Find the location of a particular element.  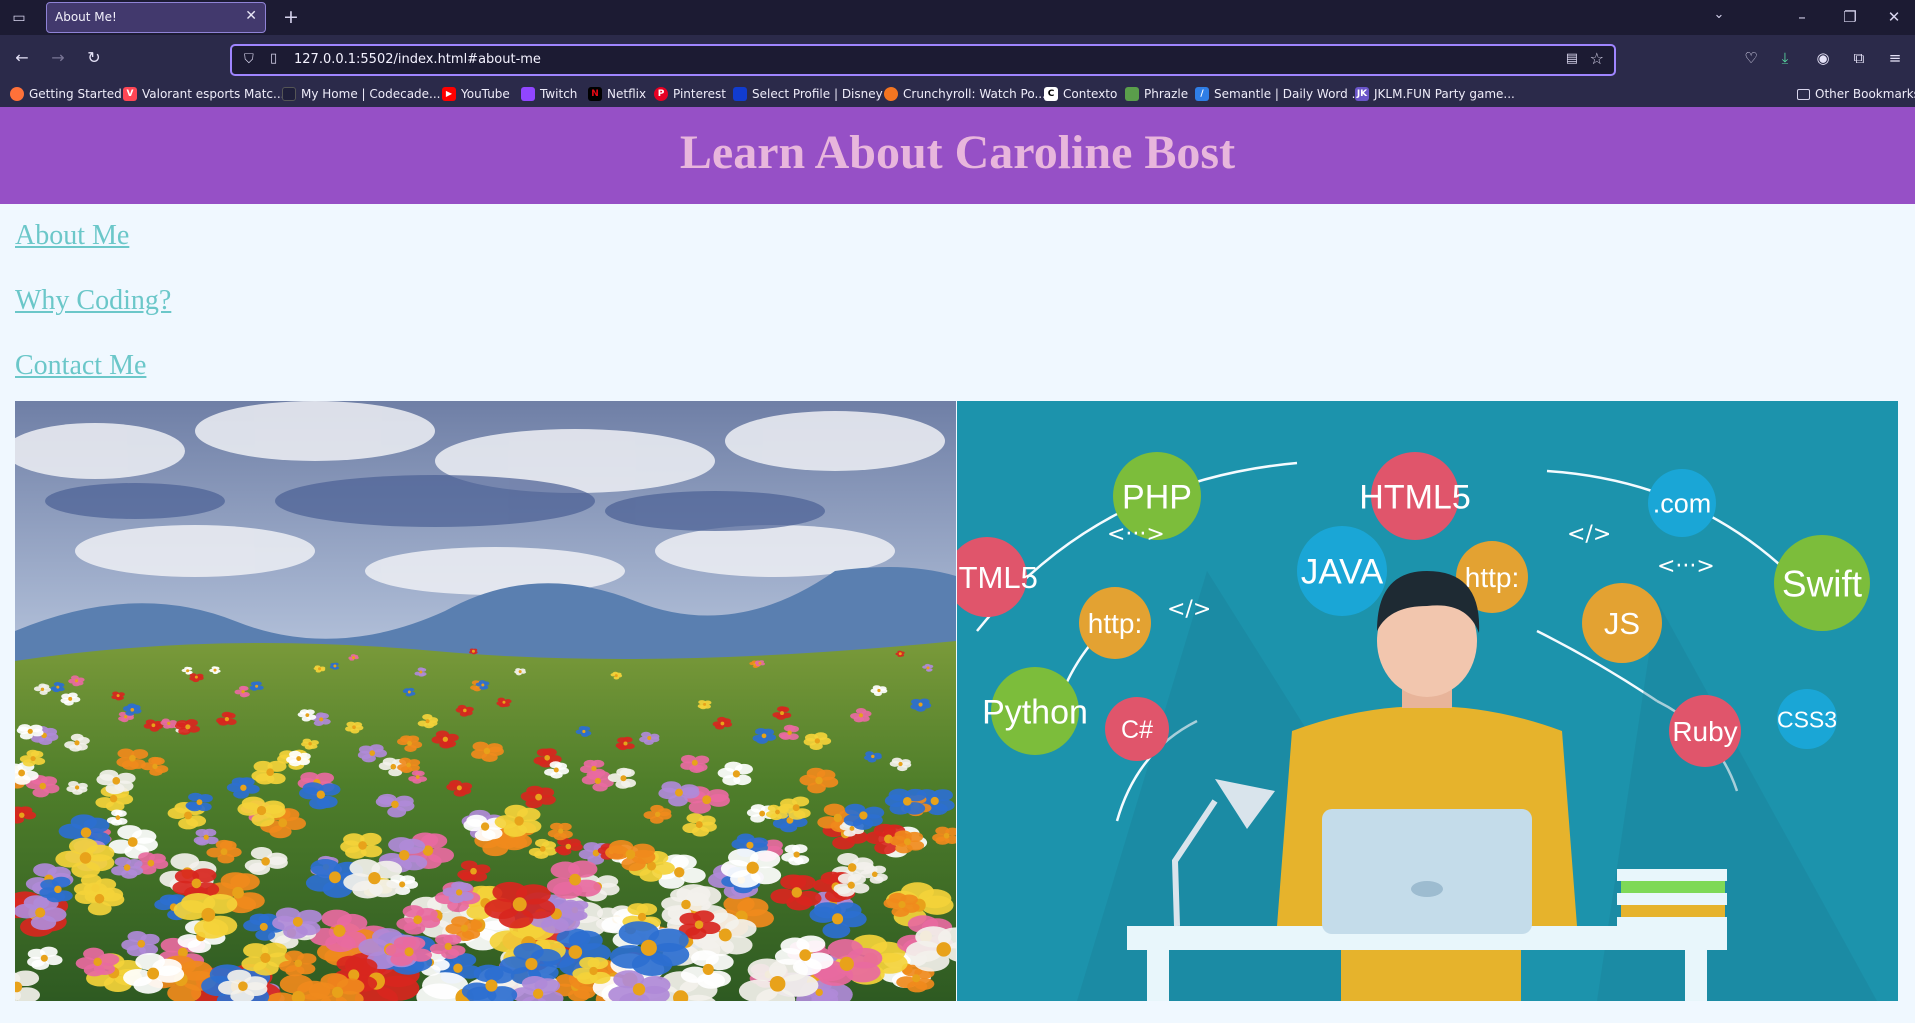

bookmark-getting-started: Getting Started is located at coordinates (66, 94).